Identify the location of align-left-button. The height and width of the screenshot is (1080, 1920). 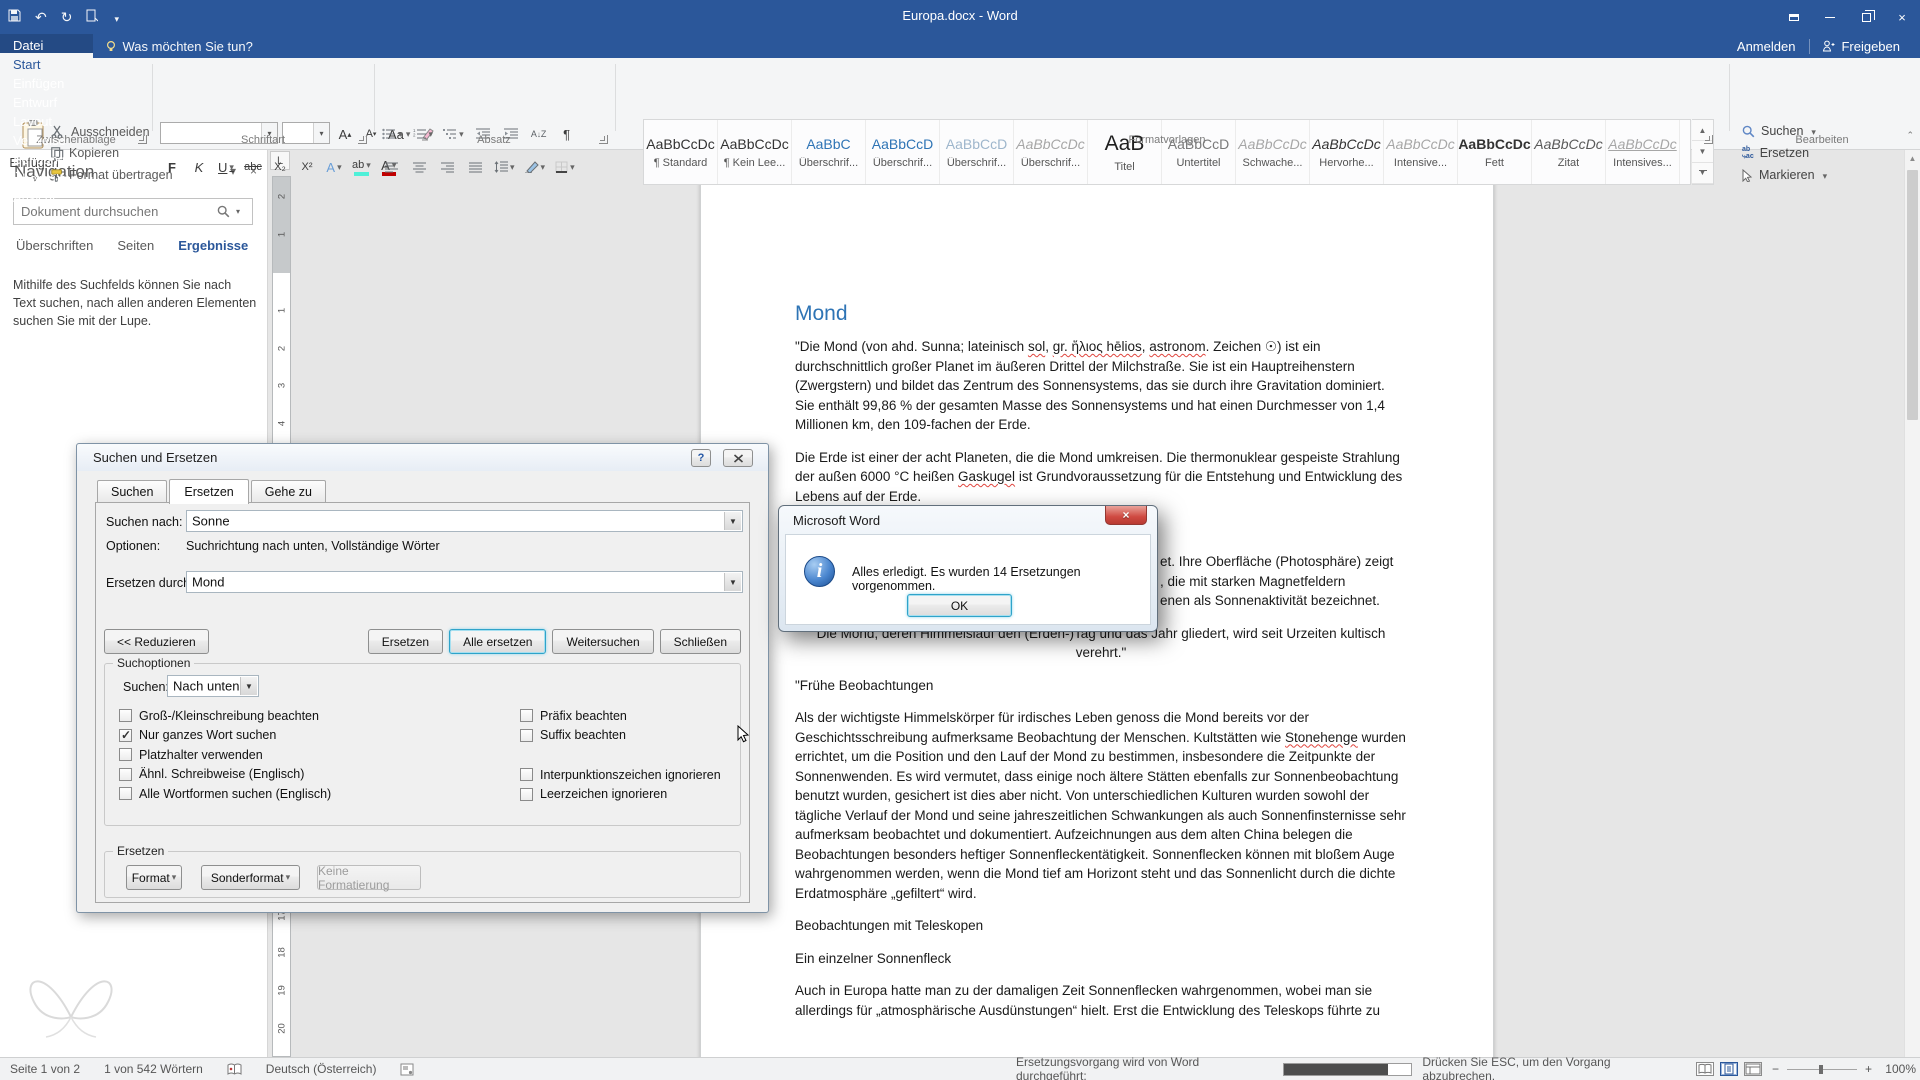
(391, 167).